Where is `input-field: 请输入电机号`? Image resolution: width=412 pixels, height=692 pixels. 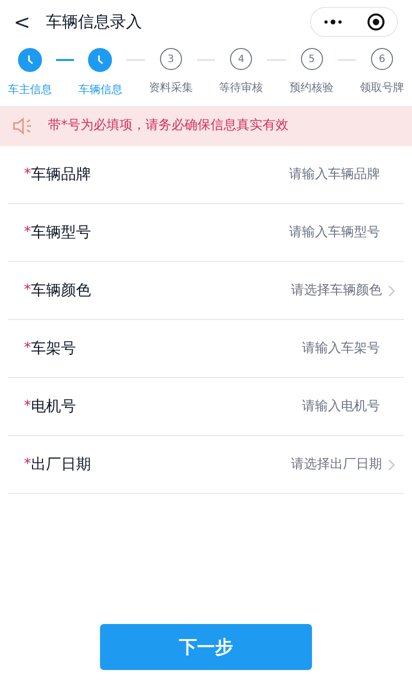
input-field: 请输入电机号 is located at coordinates (305, 406).